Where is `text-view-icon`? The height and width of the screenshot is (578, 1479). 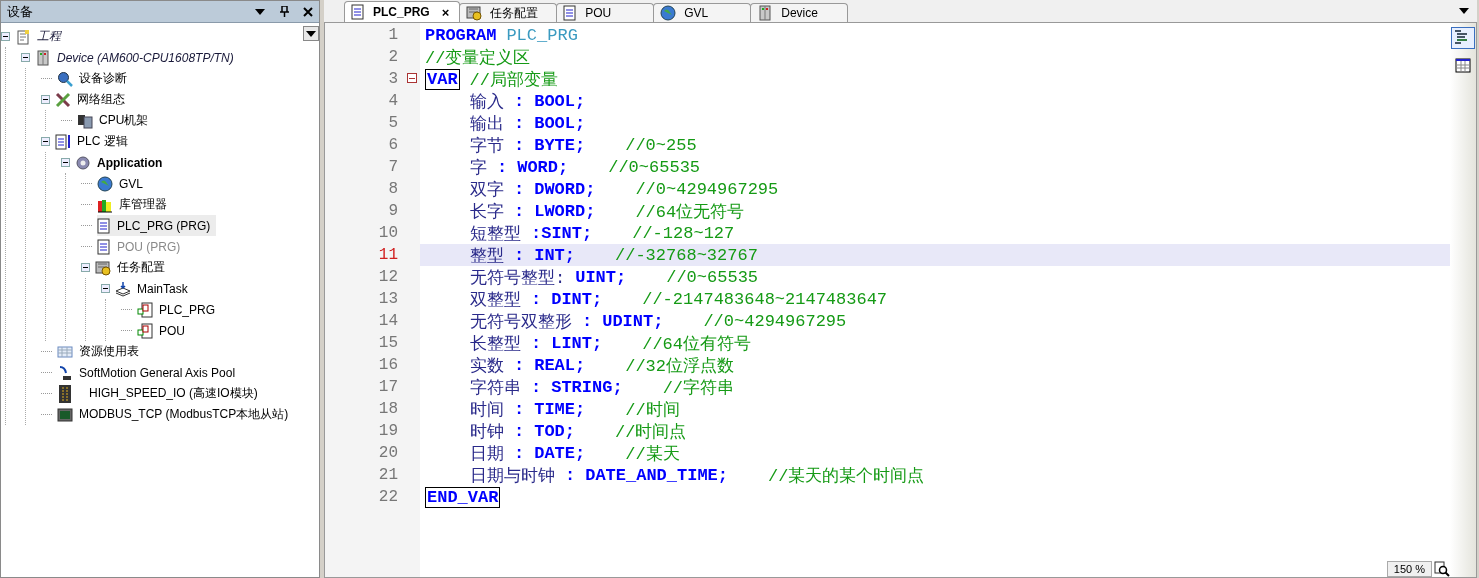 text-view-icon is located at coordinates (1463, 38).